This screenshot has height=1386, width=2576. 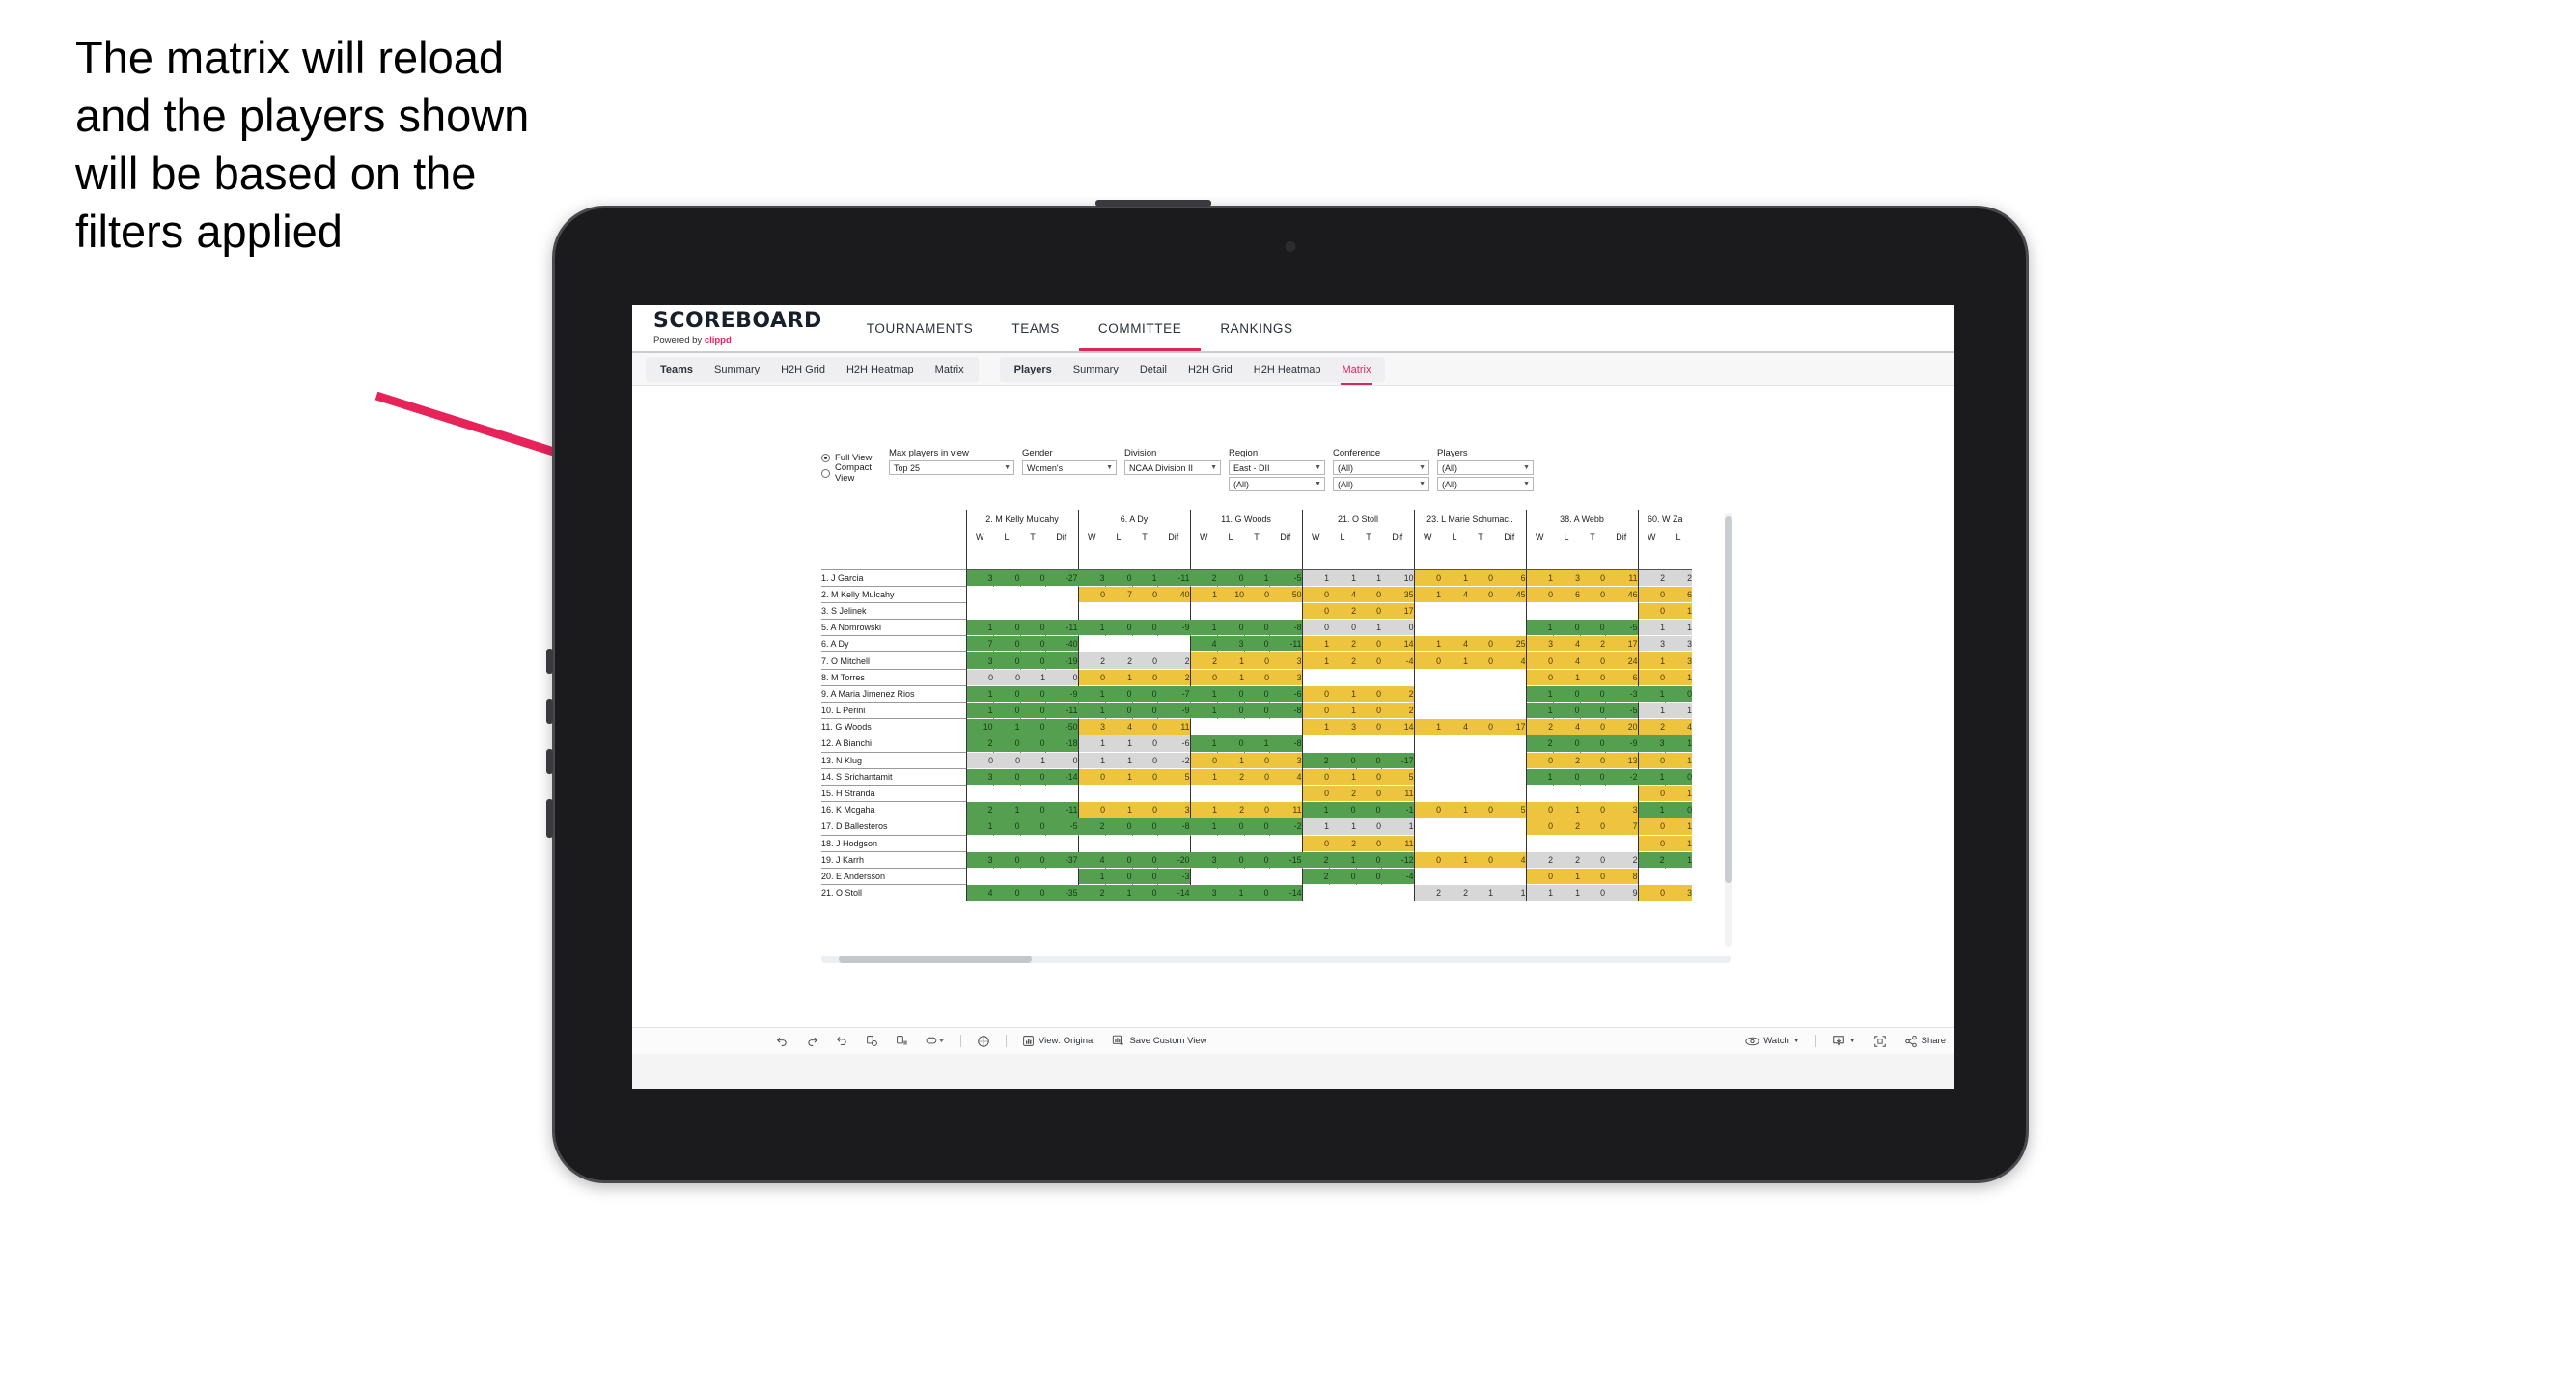 What do you see at coordinates (1285, 536) in the screenshot?
I see `matrix-subheader-dif: Dif` at bounding box center [1285, 536].